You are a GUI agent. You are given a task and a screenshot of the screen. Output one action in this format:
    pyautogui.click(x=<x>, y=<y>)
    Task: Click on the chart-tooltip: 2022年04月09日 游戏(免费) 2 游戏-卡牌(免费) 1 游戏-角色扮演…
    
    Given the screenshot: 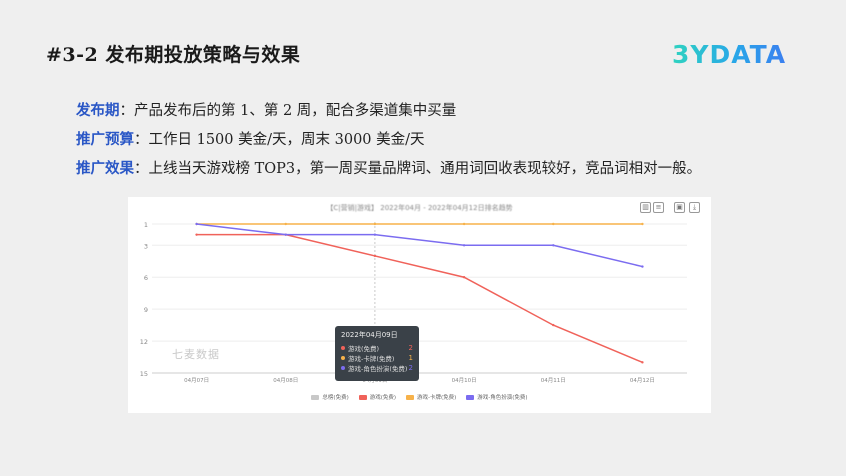 What is the action you would take?
    pyautogui.click(x=377, y=353)
    